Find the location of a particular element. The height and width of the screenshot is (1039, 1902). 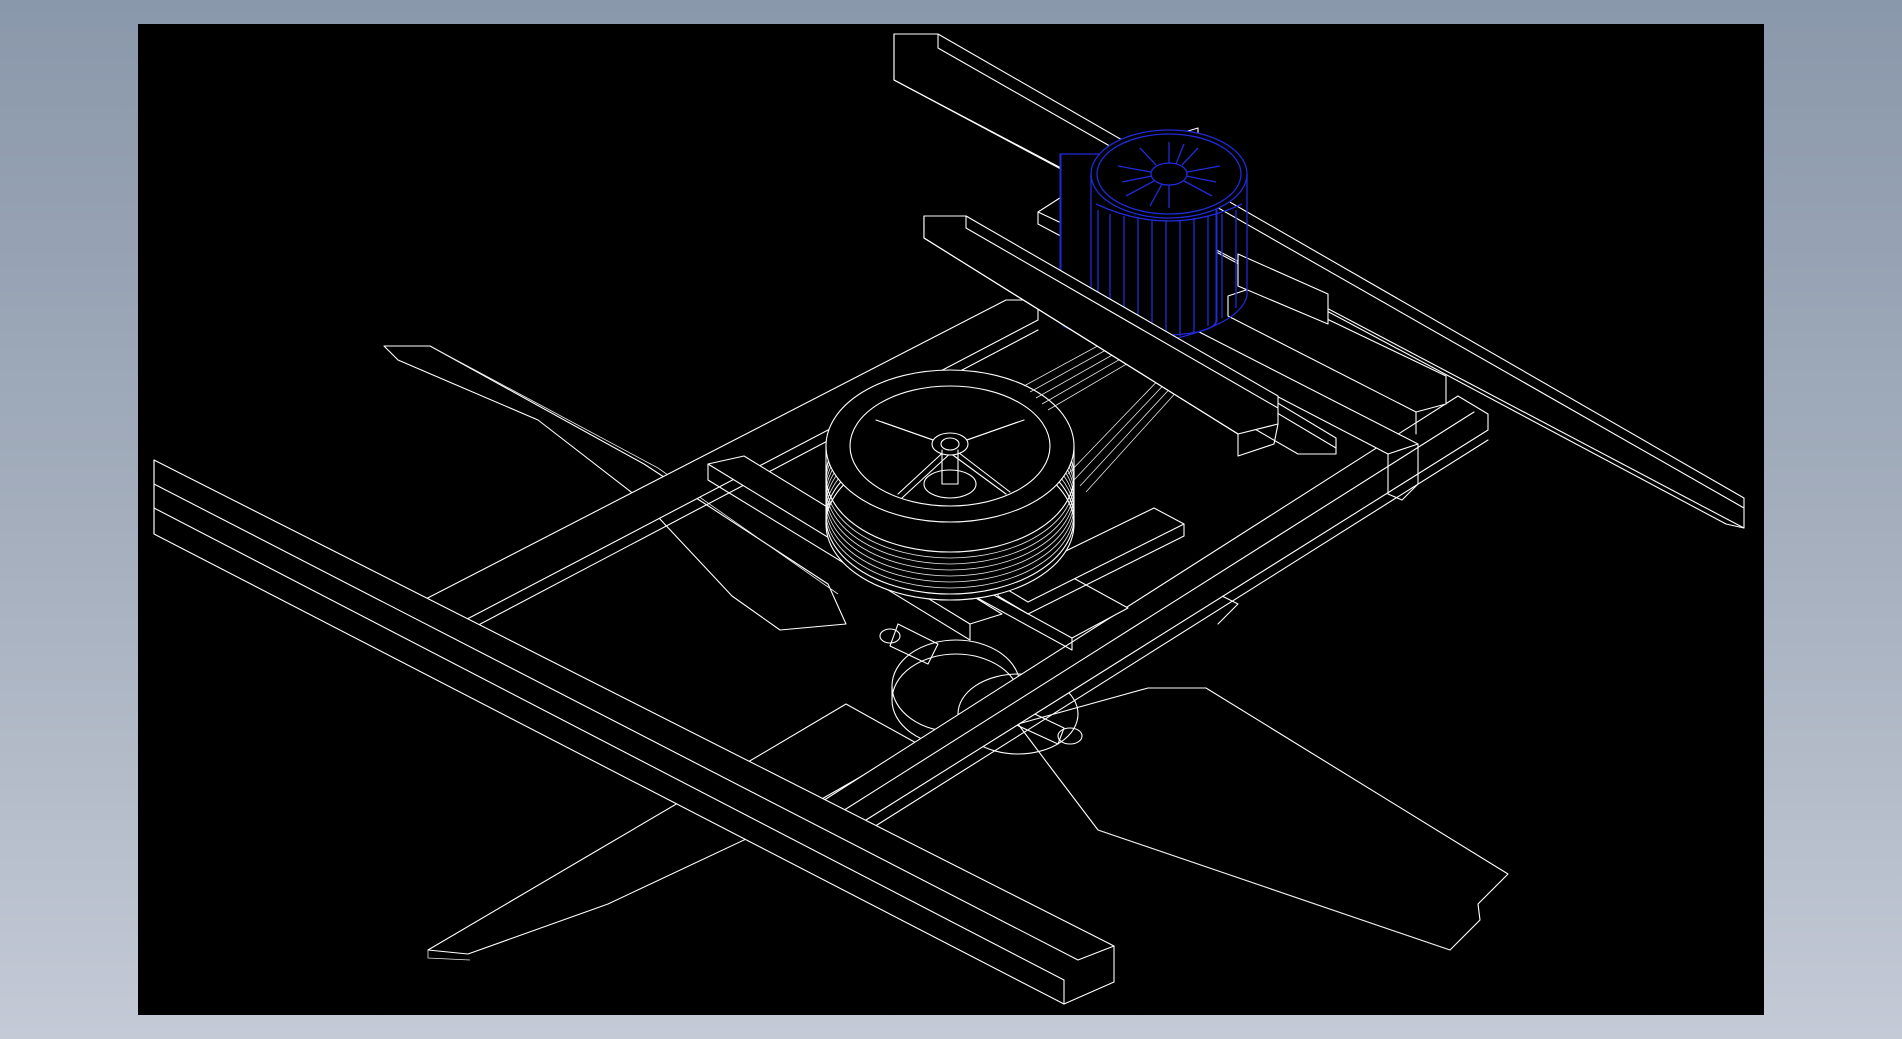

fan-blade-lower-right is located at coordinates (1263, 819).